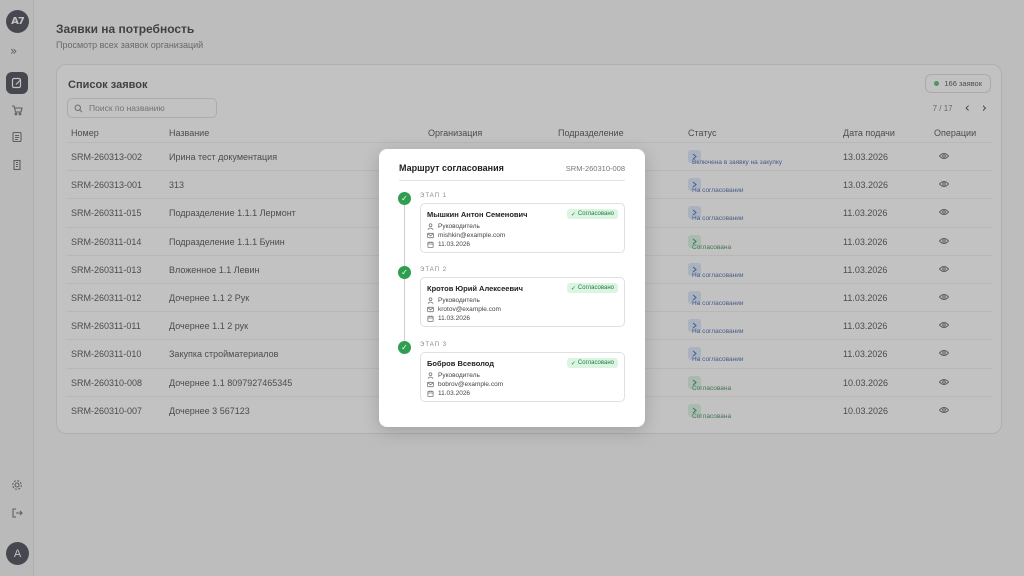 Image resolution: width=1024 pixels, height=576 pixels. I want to click on modal-title: Маршрут согласования, so click(451, 168).